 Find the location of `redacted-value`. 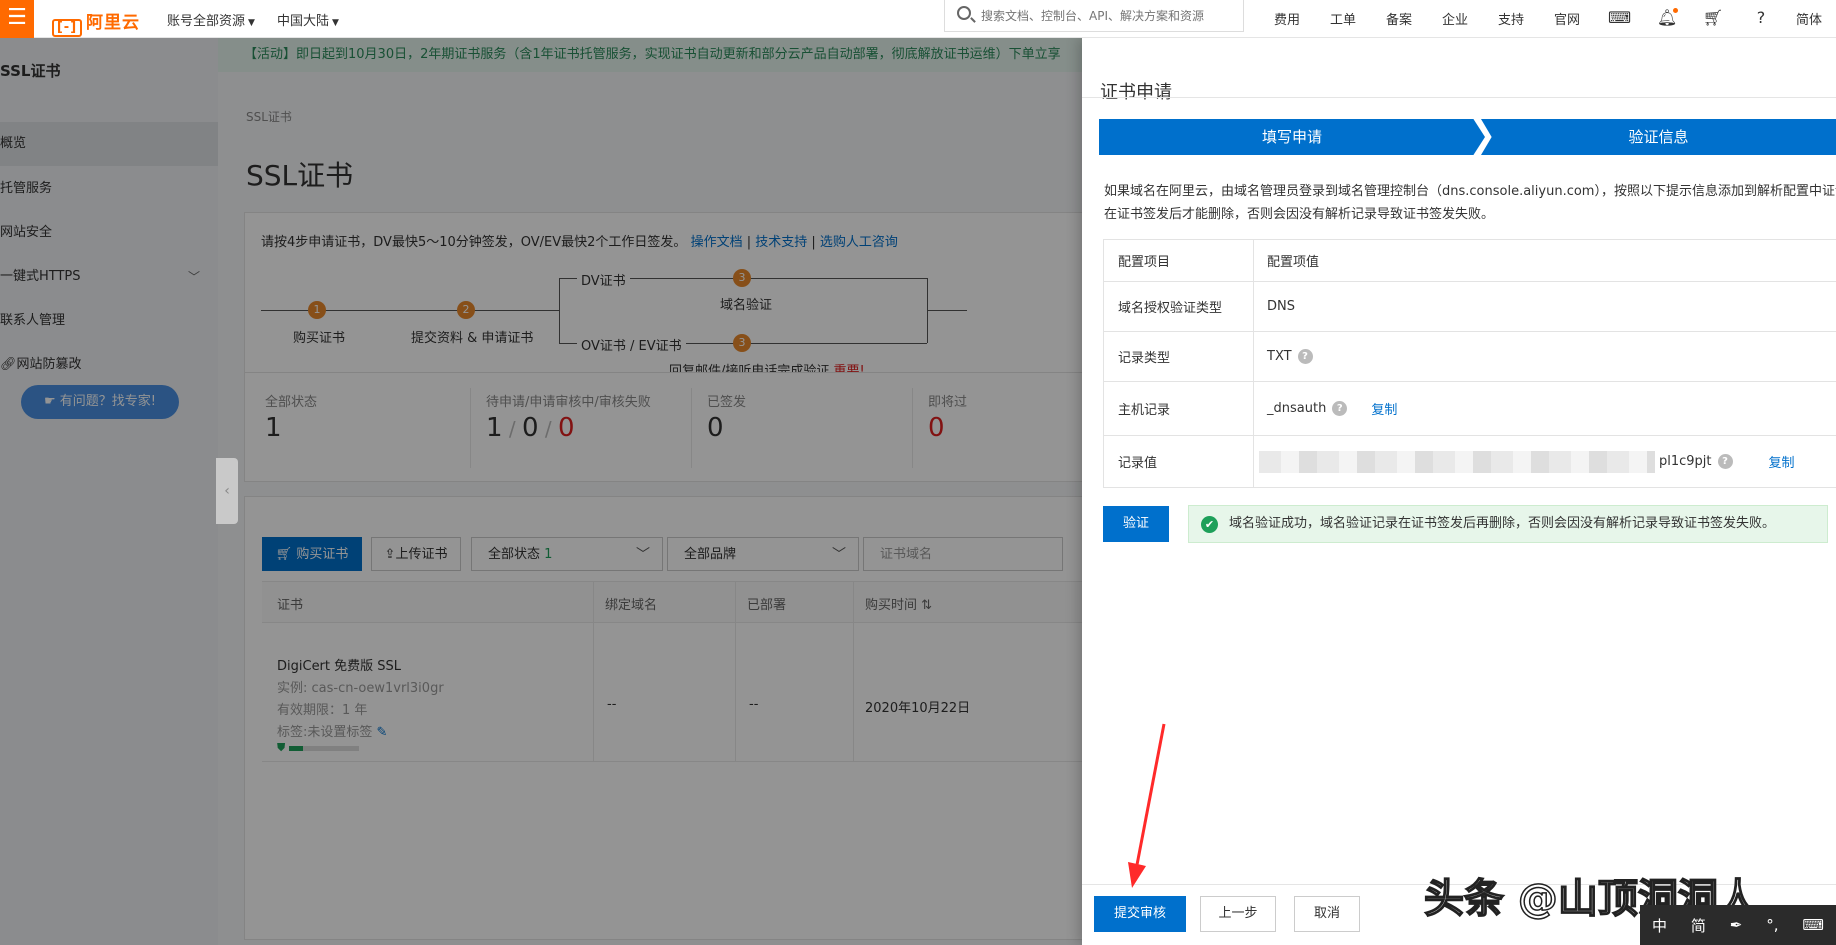

redacted-value is located at coordinates (1457, 461).